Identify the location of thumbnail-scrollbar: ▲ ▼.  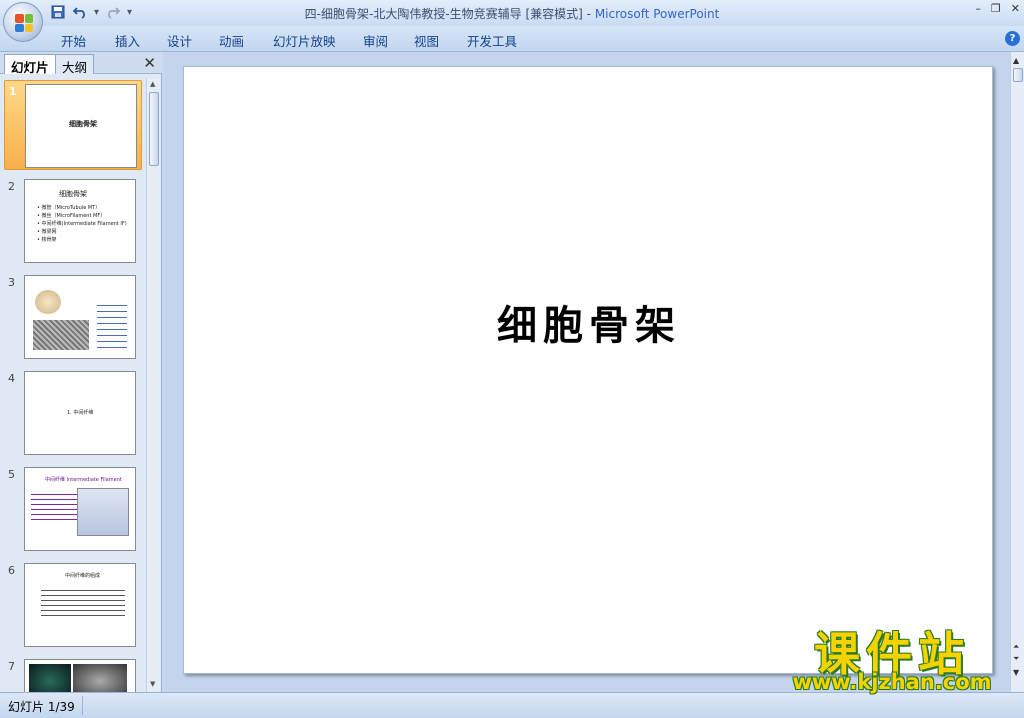
(153, 385).